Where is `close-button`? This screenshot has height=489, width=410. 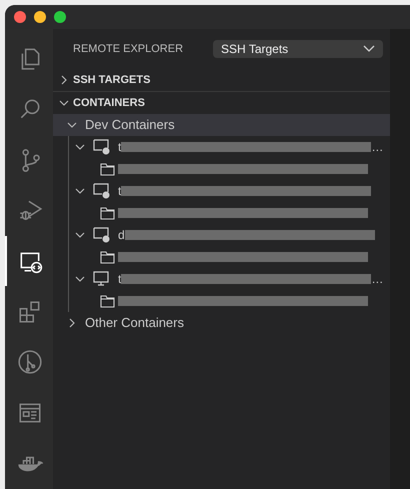
close-button is located at coordinates (20, 17).